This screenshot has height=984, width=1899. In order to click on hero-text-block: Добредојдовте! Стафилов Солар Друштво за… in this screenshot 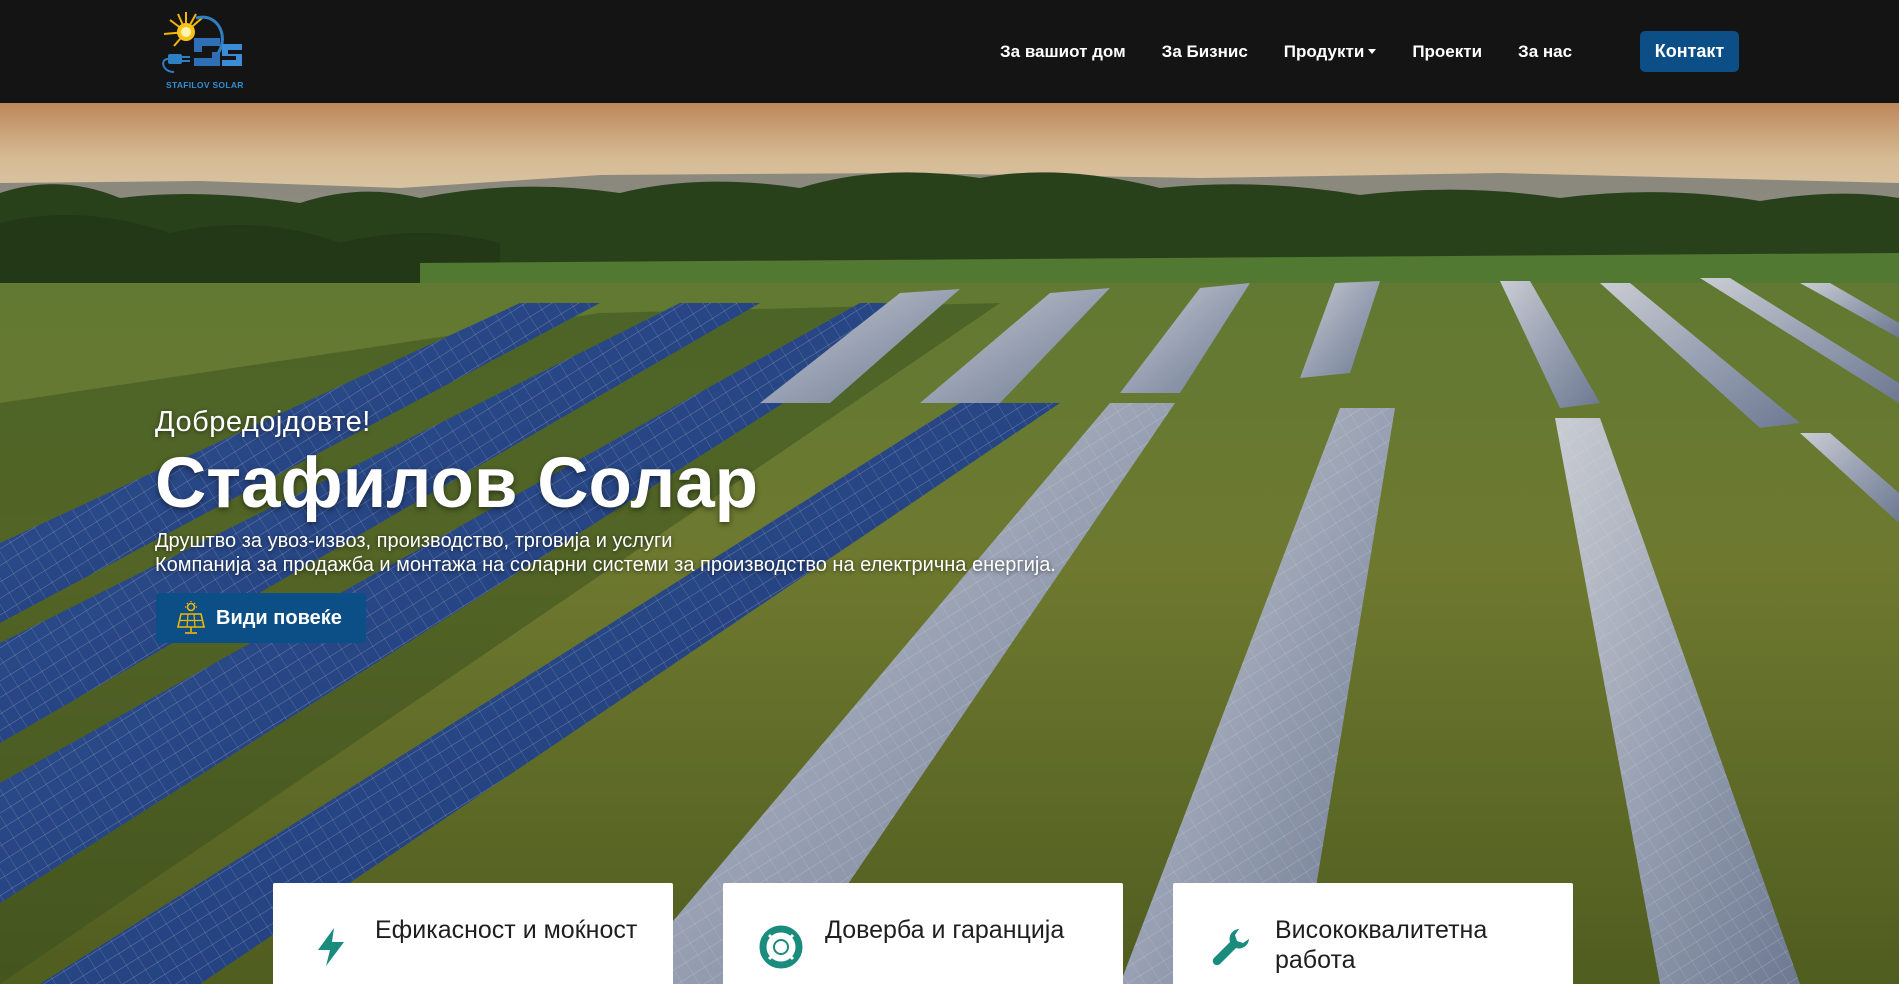, I will do `click(605, 491)`.